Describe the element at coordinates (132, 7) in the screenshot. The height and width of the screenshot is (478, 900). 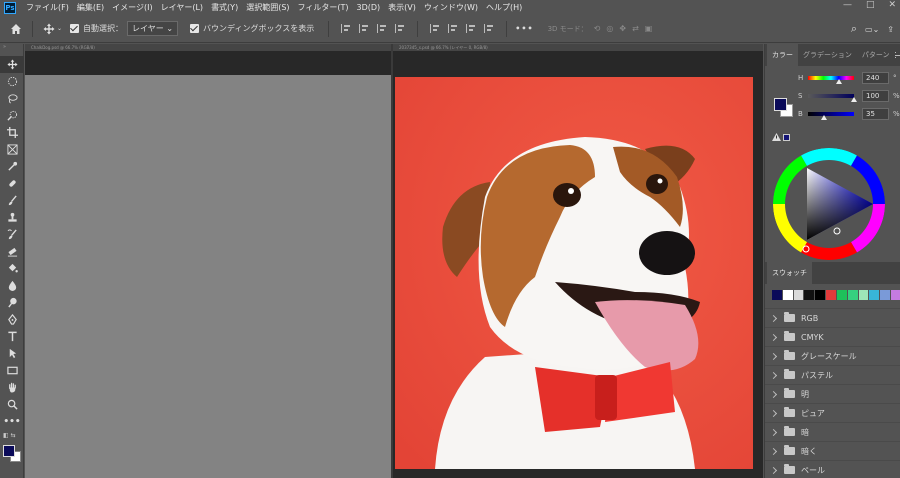
I see `menu-image: イメージ(I)` at that location.